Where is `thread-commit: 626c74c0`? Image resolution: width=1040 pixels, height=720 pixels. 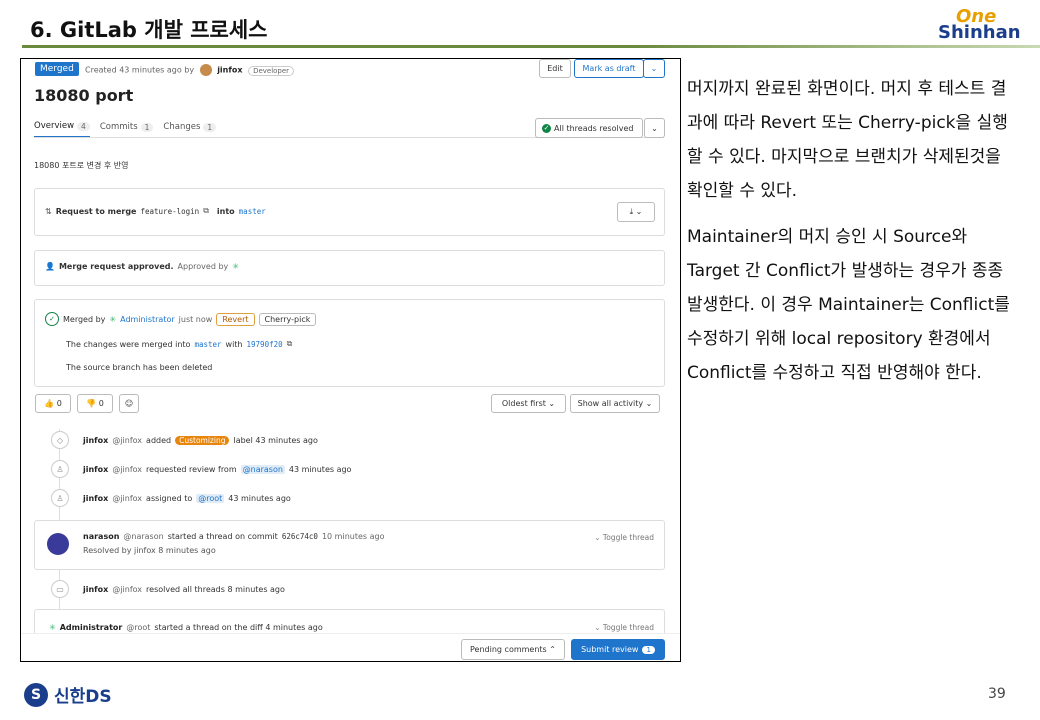 thread-commit: 626c74c0 is located at coordinates (300, 536).